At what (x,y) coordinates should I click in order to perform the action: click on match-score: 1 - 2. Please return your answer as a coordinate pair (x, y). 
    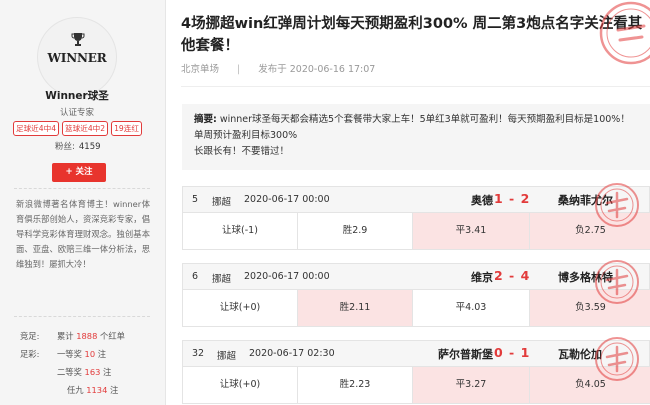
    Looking at the image, I should click on (512, 198).